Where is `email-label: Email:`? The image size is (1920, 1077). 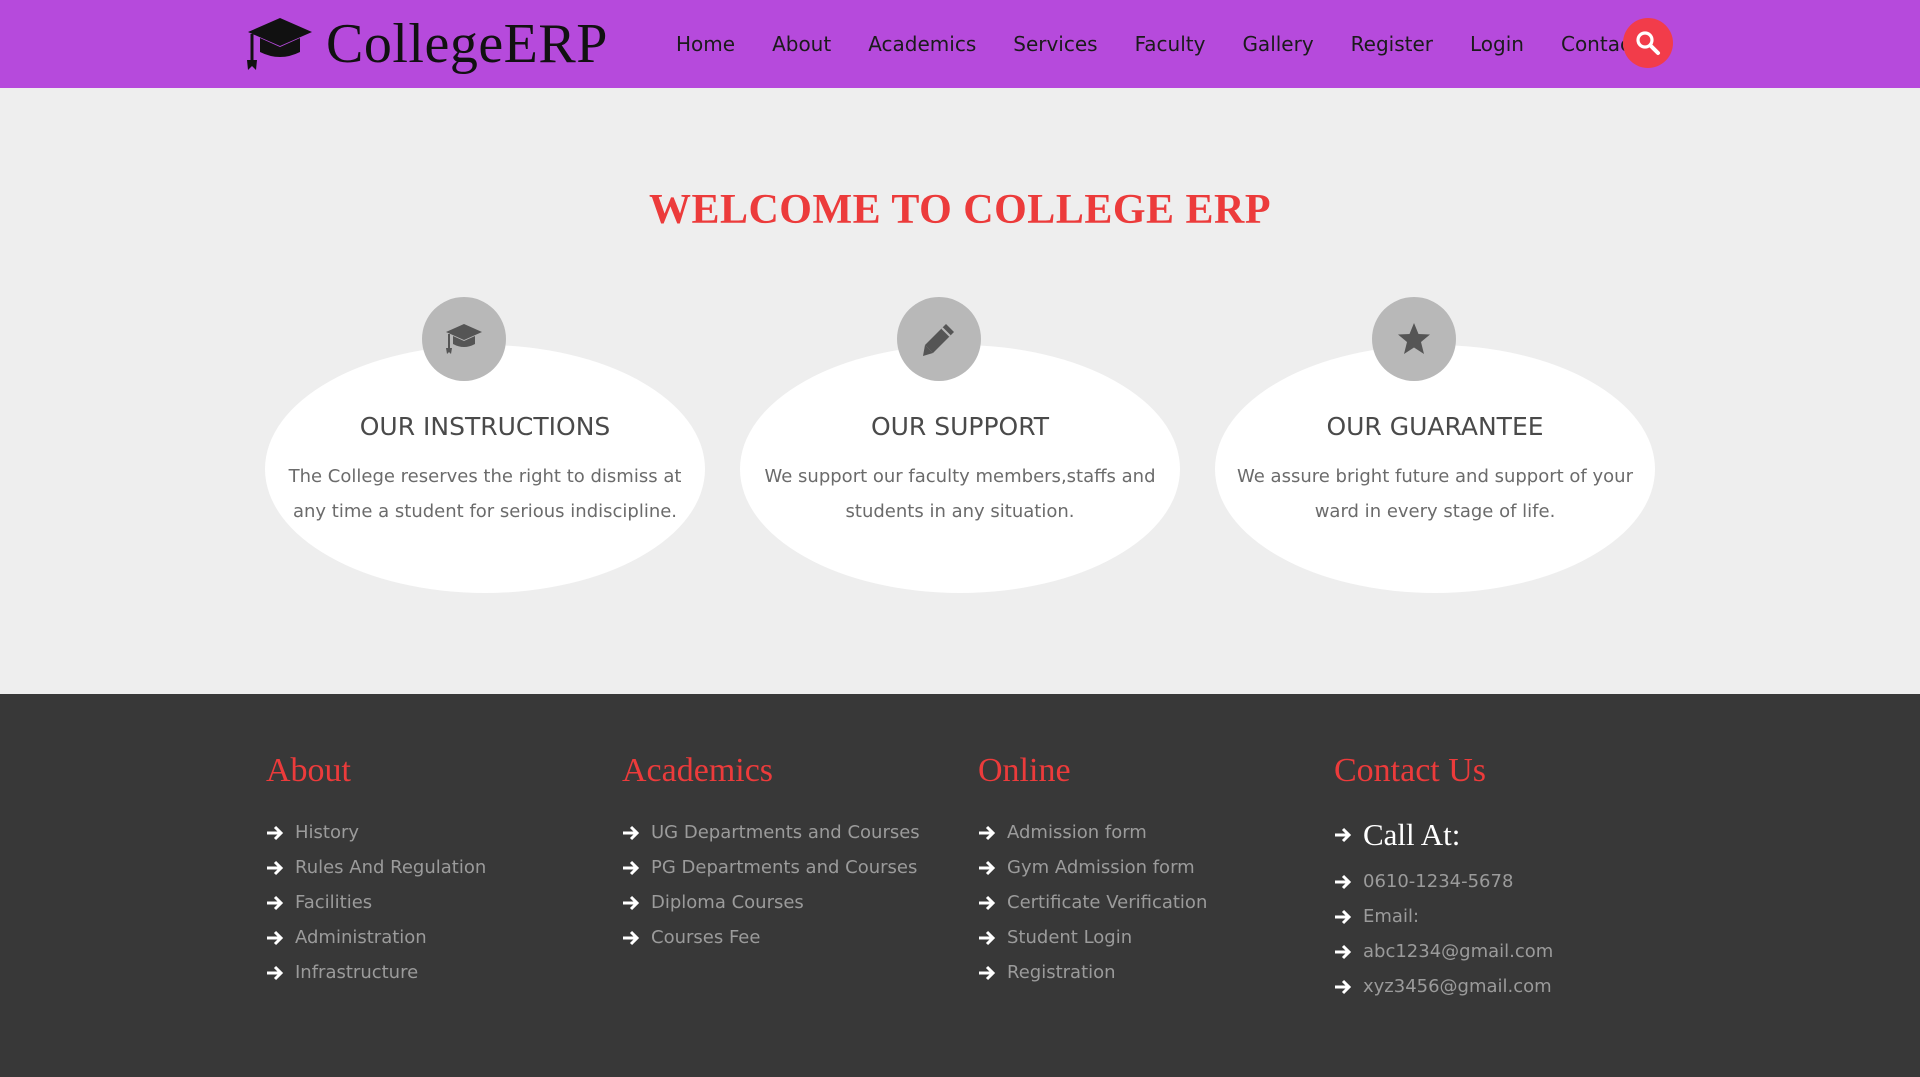
email-label: Email: is located at coordinates (1391, 916).